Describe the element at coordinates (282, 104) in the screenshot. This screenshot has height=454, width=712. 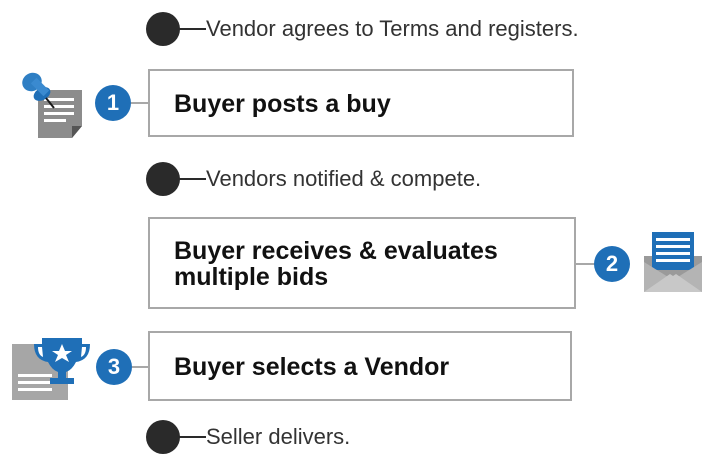
I see `step-1-label: Buyer posts a buy` at that location.